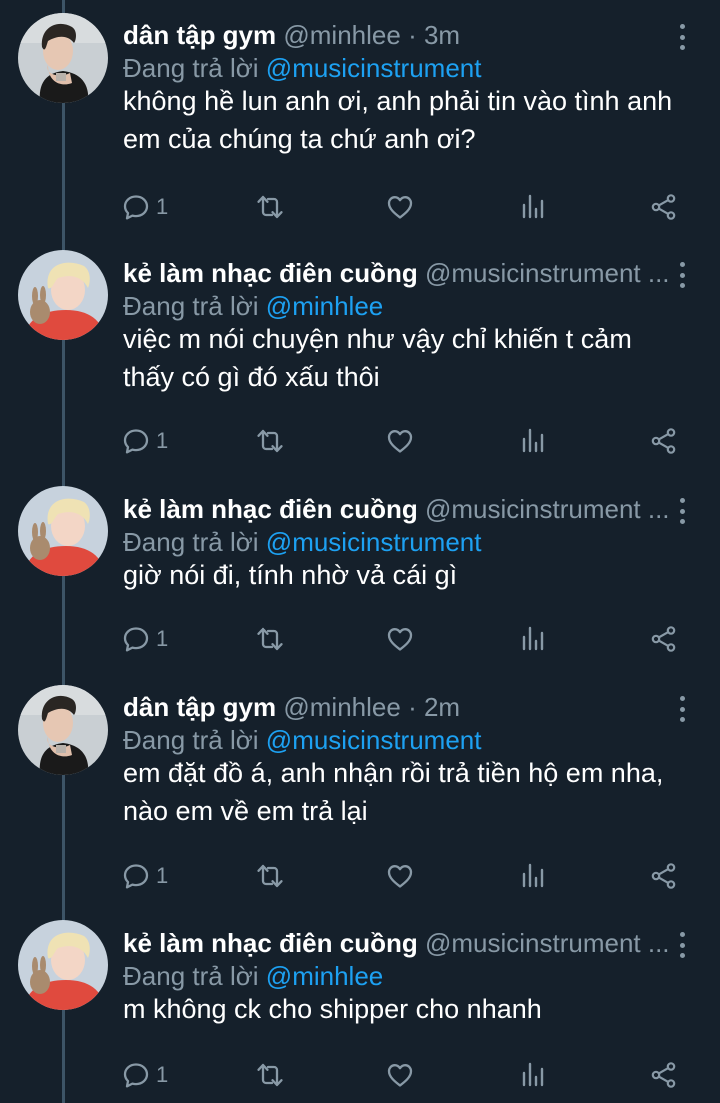 This screenshot has width=720, height=1103. I want to click on tweet-header: dân tập gym @minhlee · 2m, so click(398, 707).